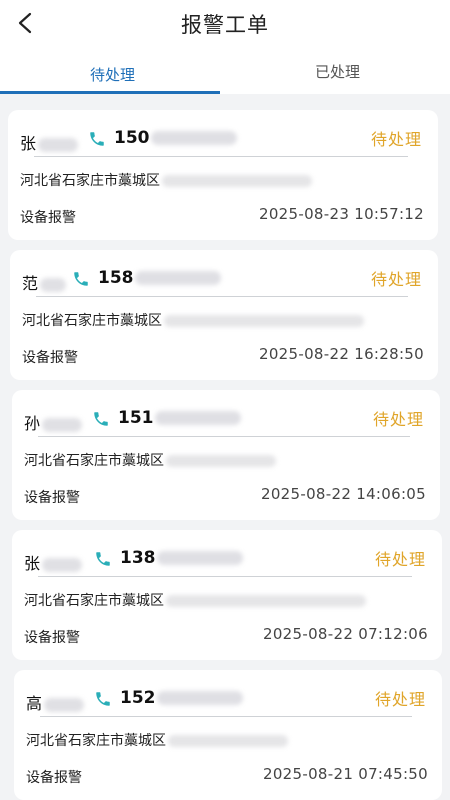 Image resolution: width=450 pixels, height=800 pixels. I want to click on alarm-time: 2025-08-22 07:12:06, so click(345, 634).